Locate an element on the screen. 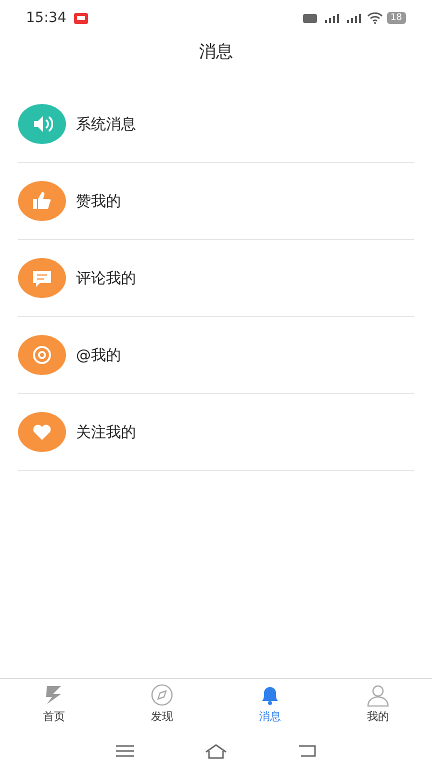 The image size is (432, 768). message-category: 赞我的 is located at coordinates (98, 201).